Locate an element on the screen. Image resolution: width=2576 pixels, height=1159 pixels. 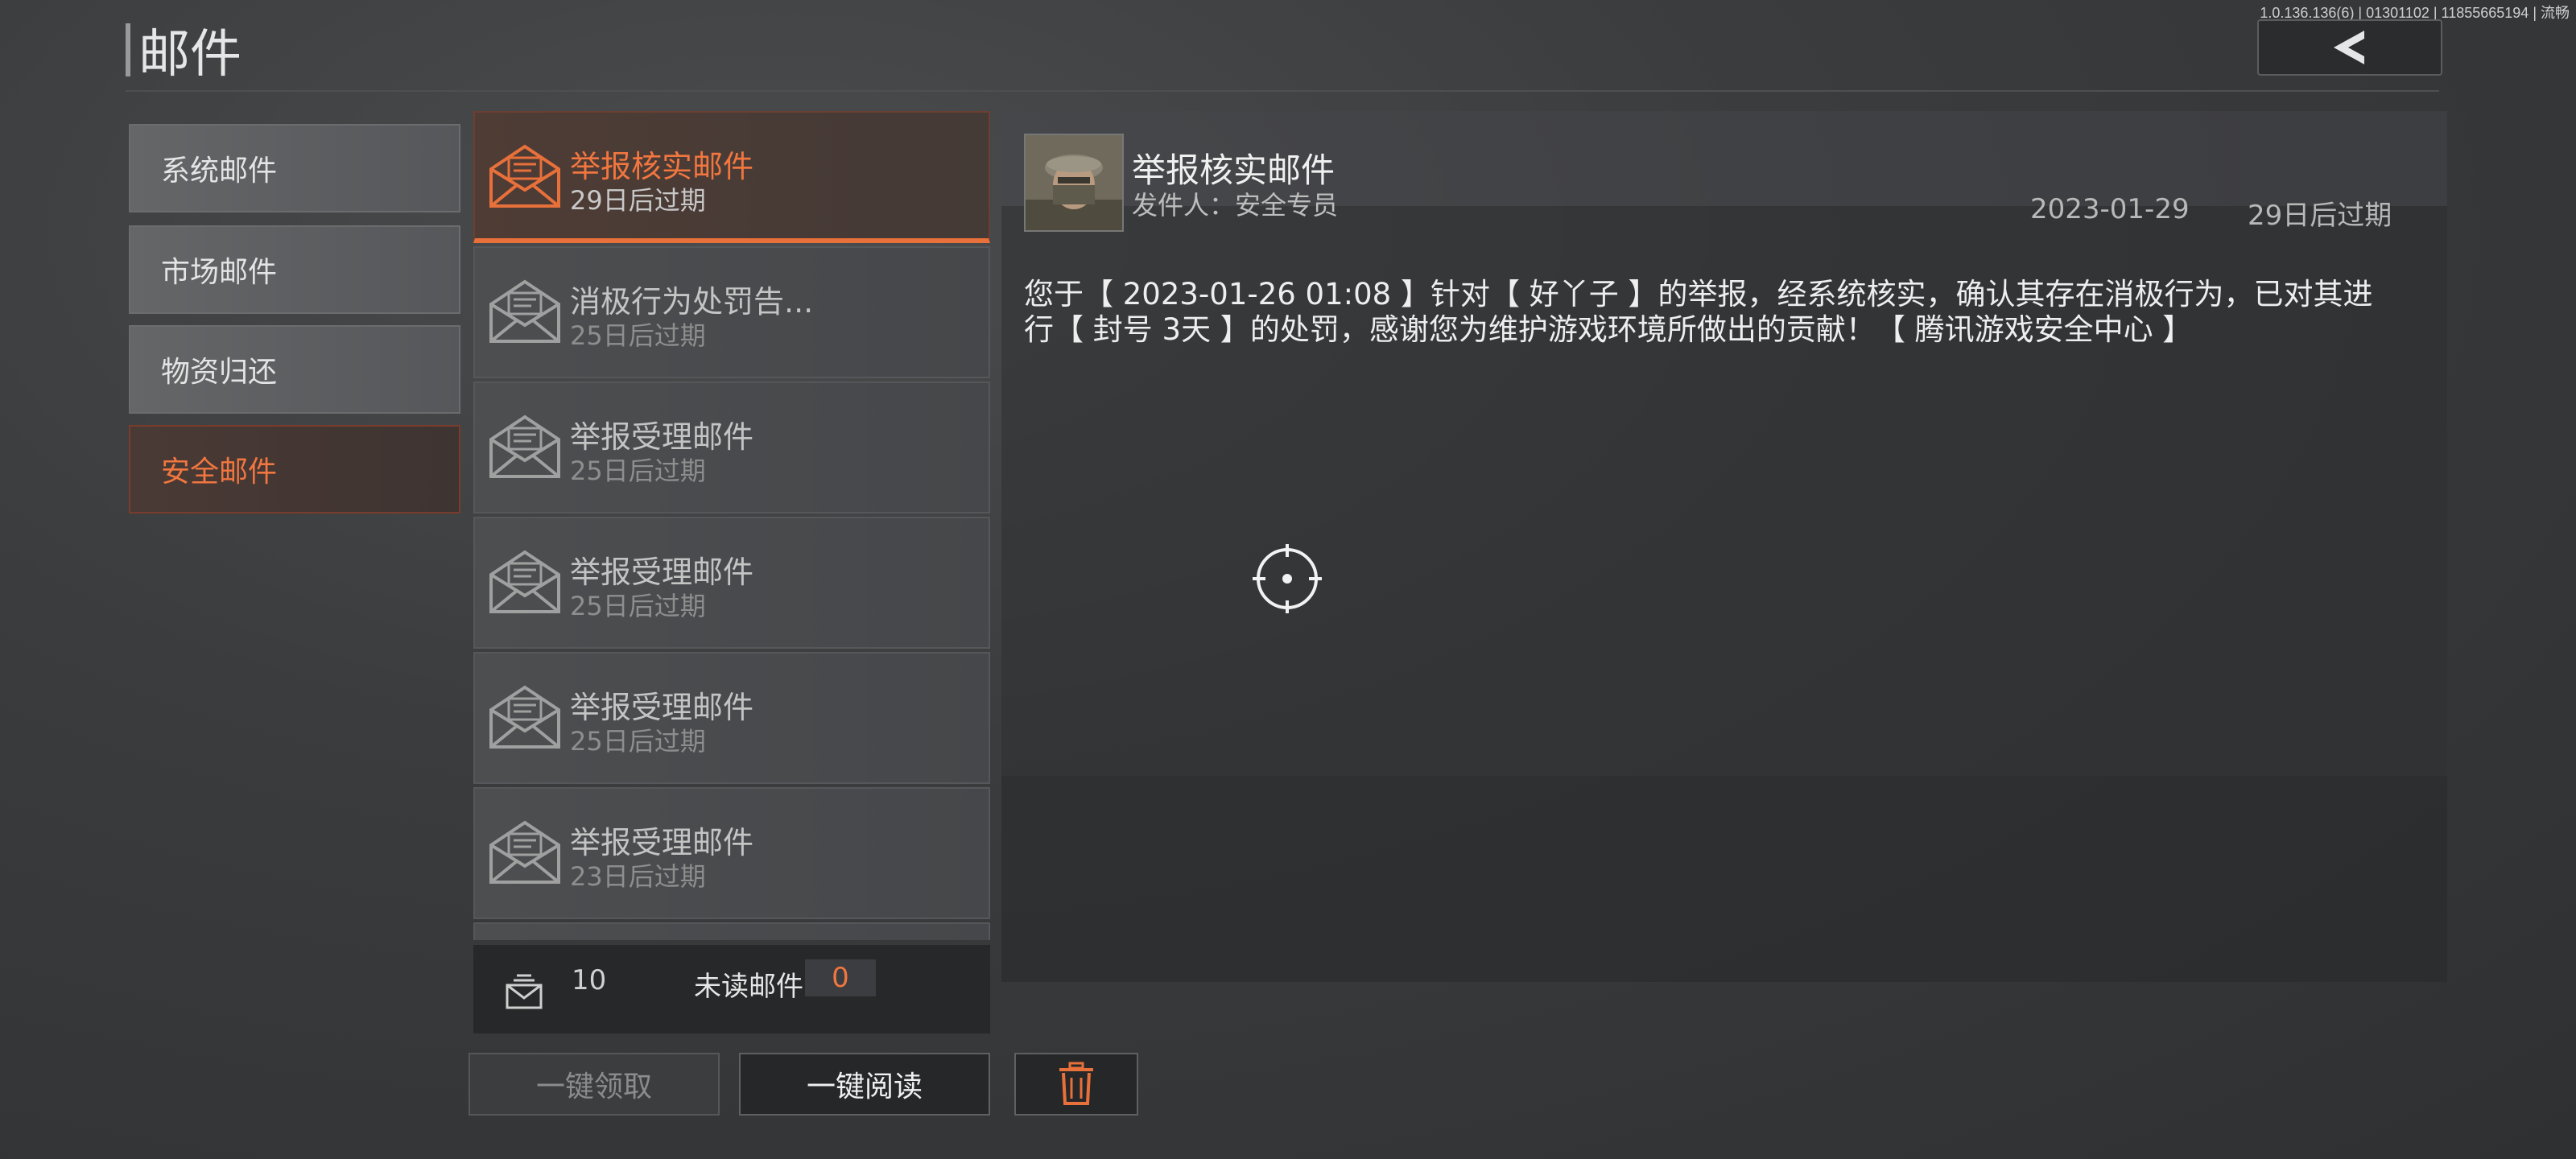
crosshair-icon is located at coordinates (1287, 578).